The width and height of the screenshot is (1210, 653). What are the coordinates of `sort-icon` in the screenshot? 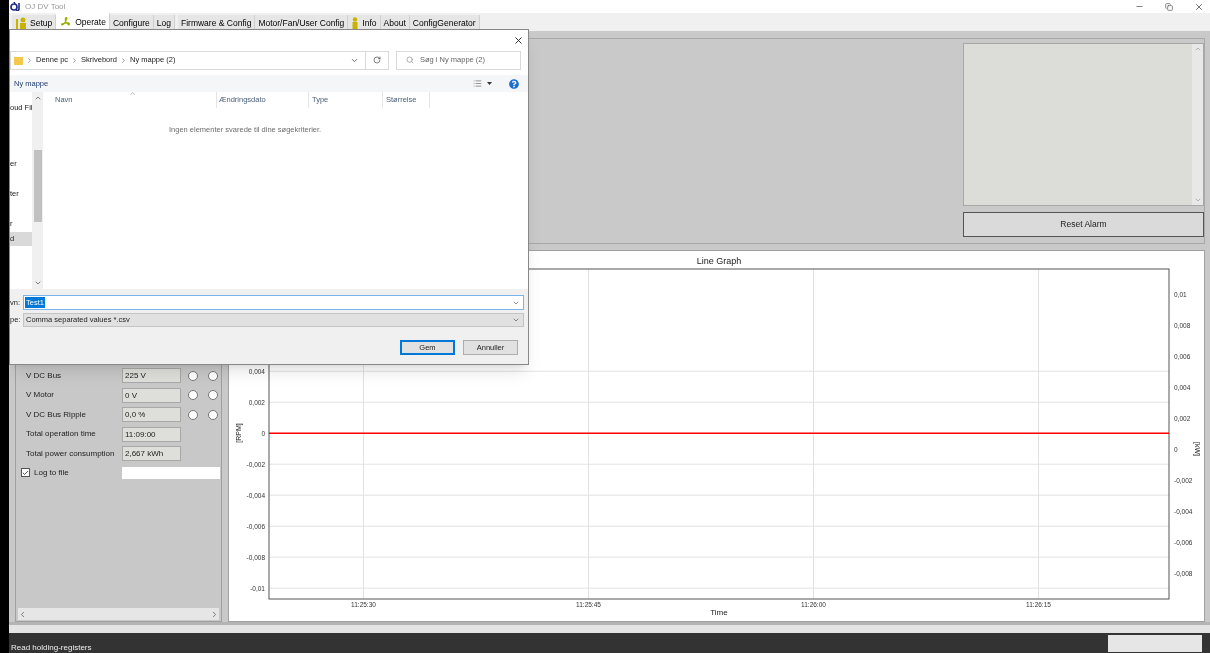 It's located at (132, 93).